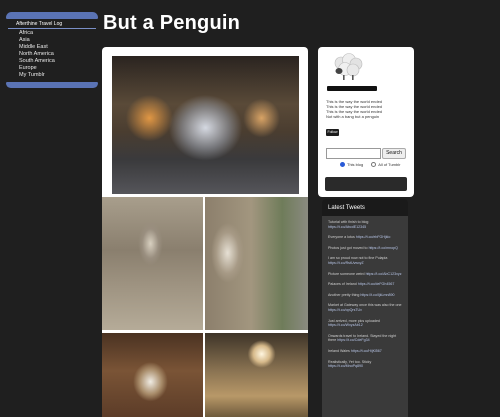 Image resolution: width=500 pixels, height=417 pixels. What do you see at coordinates (345, 366) in the screenshot?
I see `tweet-link: https://t.co/MnoPq890` at bounding box center [345, 366].